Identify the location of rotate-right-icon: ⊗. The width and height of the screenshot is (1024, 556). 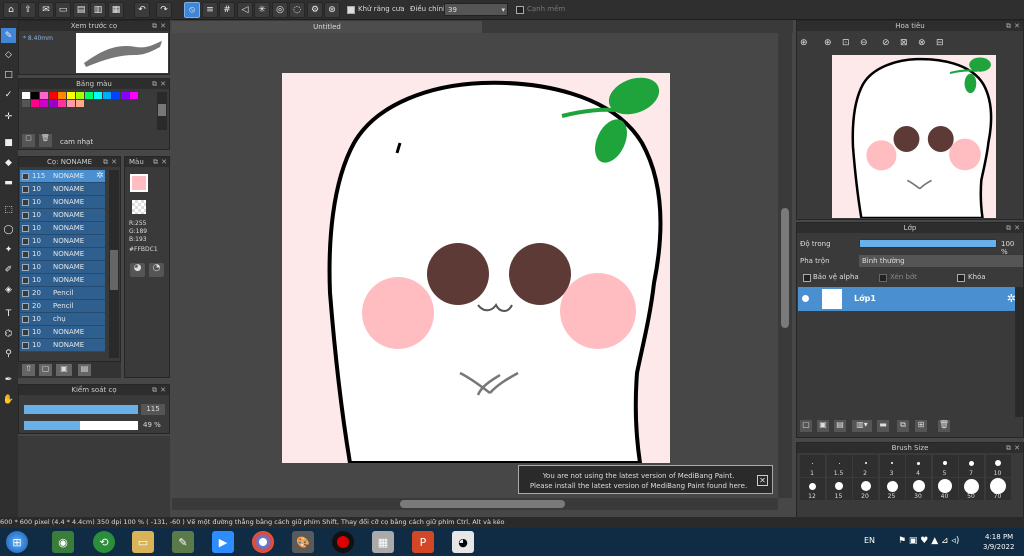
(922, 43).